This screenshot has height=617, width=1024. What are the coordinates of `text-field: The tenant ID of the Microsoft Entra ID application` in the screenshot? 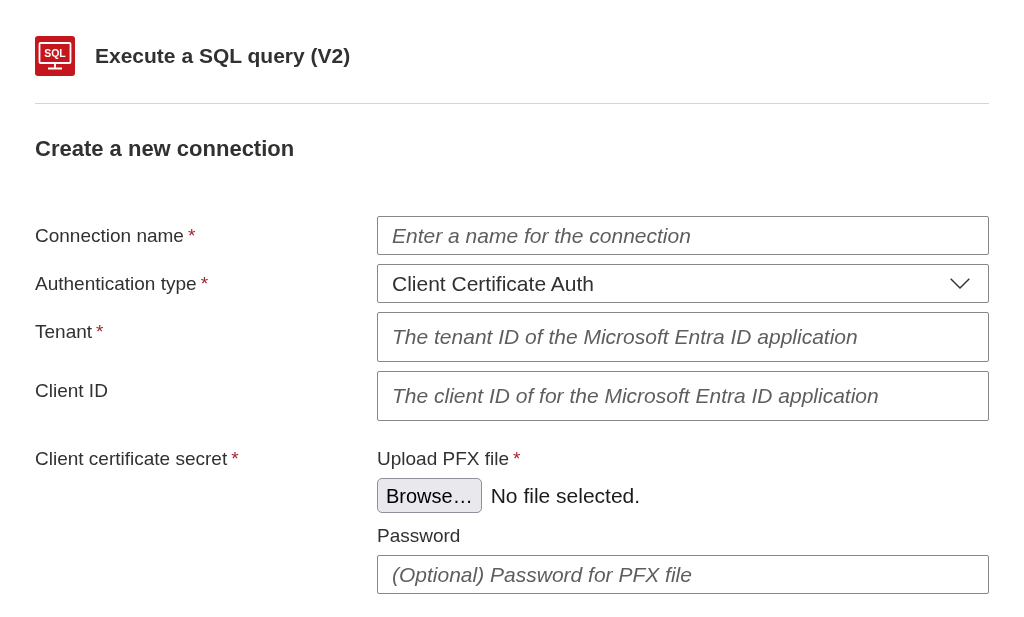 It's located at (683, 337).